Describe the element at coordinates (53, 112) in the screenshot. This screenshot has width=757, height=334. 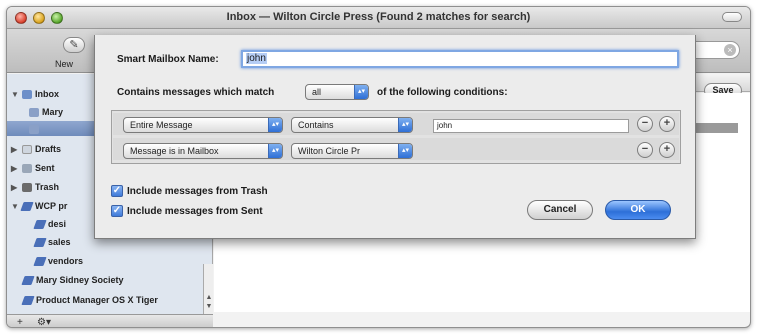
I see `sidebar-item-label: Mary` at that location.